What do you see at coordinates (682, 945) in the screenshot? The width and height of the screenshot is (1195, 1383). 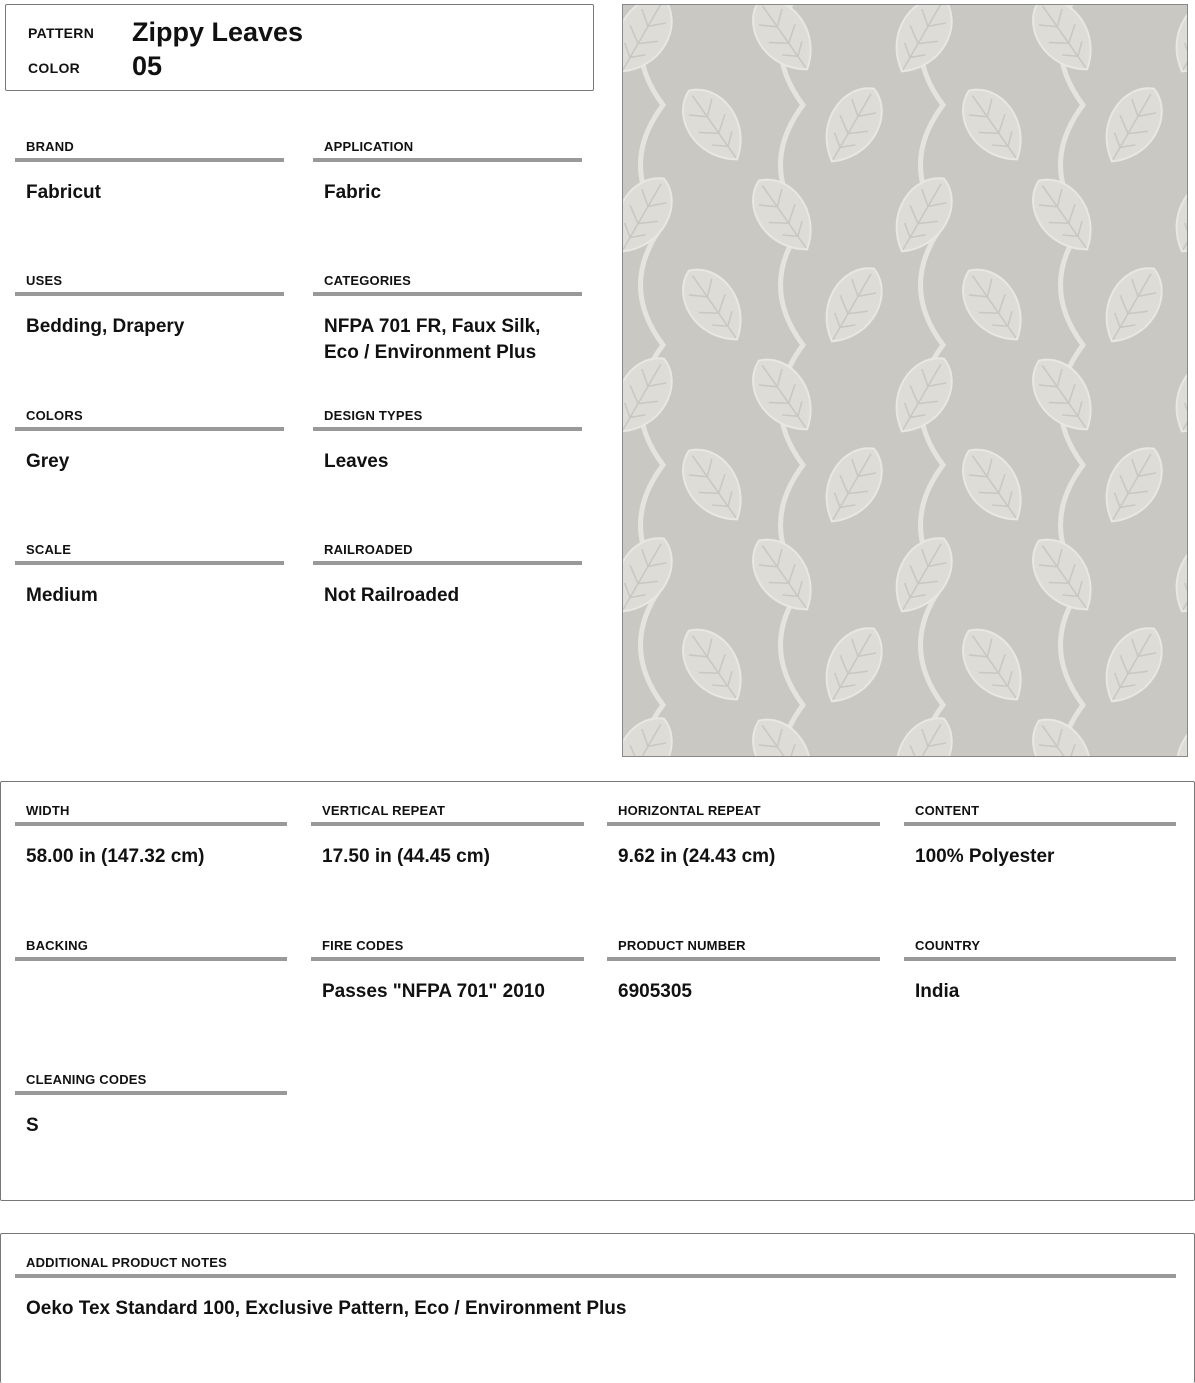 I see `field-label: PRODUCT NUMBER` at bounding box center [682, 945].